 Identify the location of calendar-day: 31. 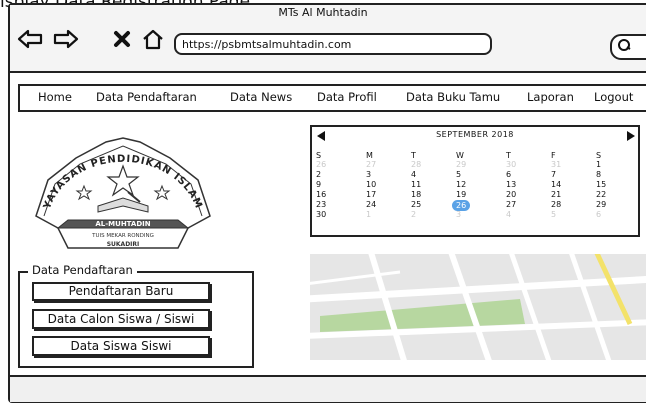
(556, 164).